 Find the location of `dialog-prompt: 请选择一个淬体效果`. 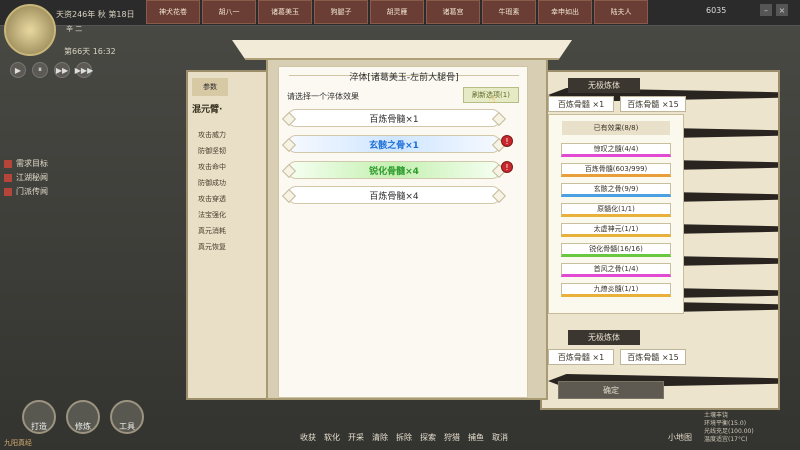

dialog-prompt: 请选择一个淬体效果 is located at coordinates (323, 96).